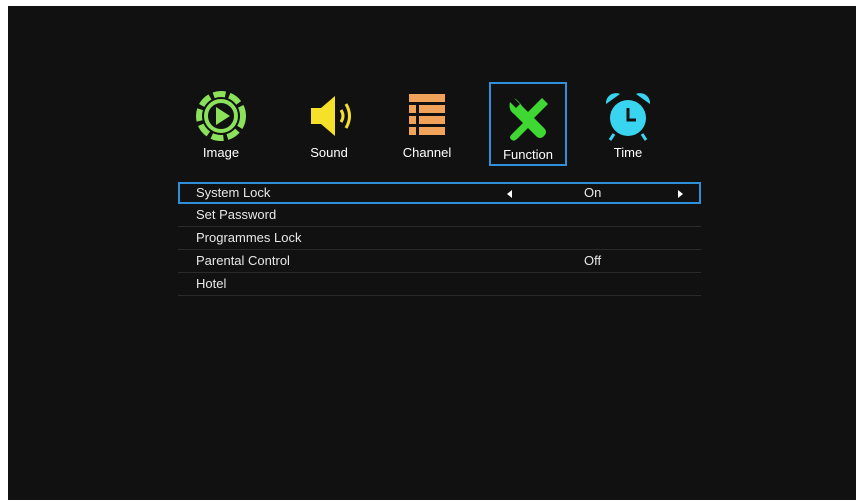  I want to click on menu-item-label: Set Password, so click(236, 214).